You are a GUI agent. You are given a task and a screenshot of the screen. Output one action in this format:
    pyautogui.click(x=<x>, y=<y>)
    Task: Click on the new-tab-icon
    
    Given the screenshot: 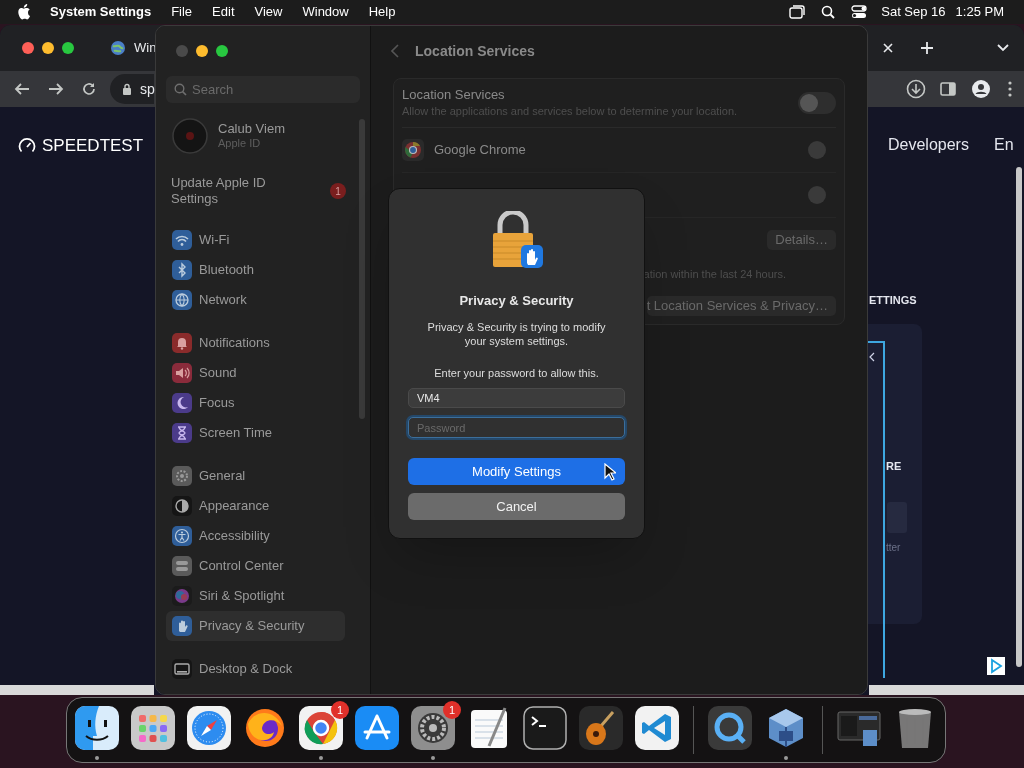 What is the action you would take?
    pyautogui.click(x=927, y=48)
    